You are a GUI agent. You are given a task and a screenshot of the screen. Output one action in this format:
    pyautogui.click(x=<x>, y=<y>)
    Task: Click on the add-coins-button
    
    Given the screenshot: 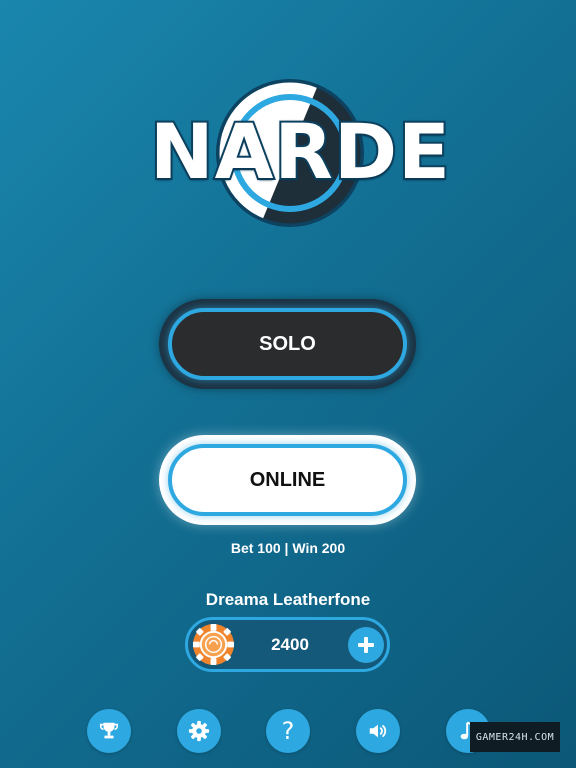 What is the action you would take?
    pyautogui.click(x=366, y=645)
    